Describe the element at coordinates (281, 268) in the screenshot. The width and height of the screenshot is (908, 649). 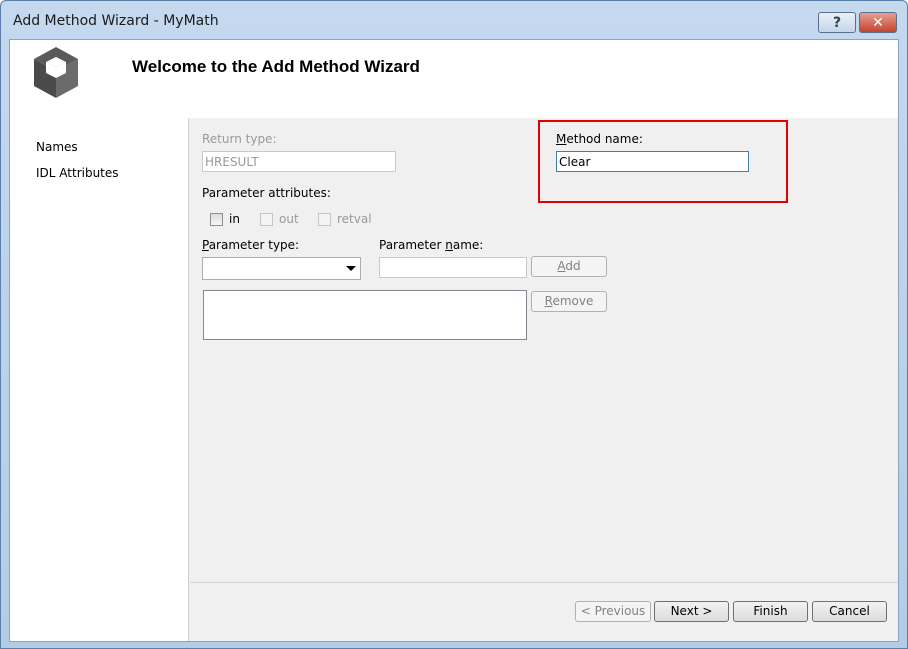
I see `parameter-type-select` at that location.